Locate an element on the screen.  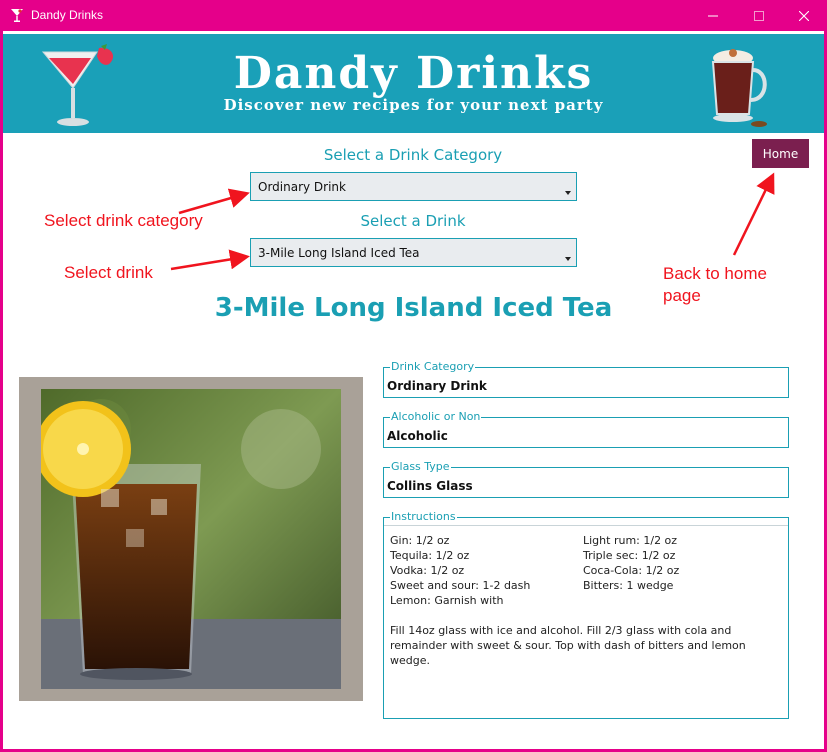
arrow-to-drink is located at coordinates (210, 260).